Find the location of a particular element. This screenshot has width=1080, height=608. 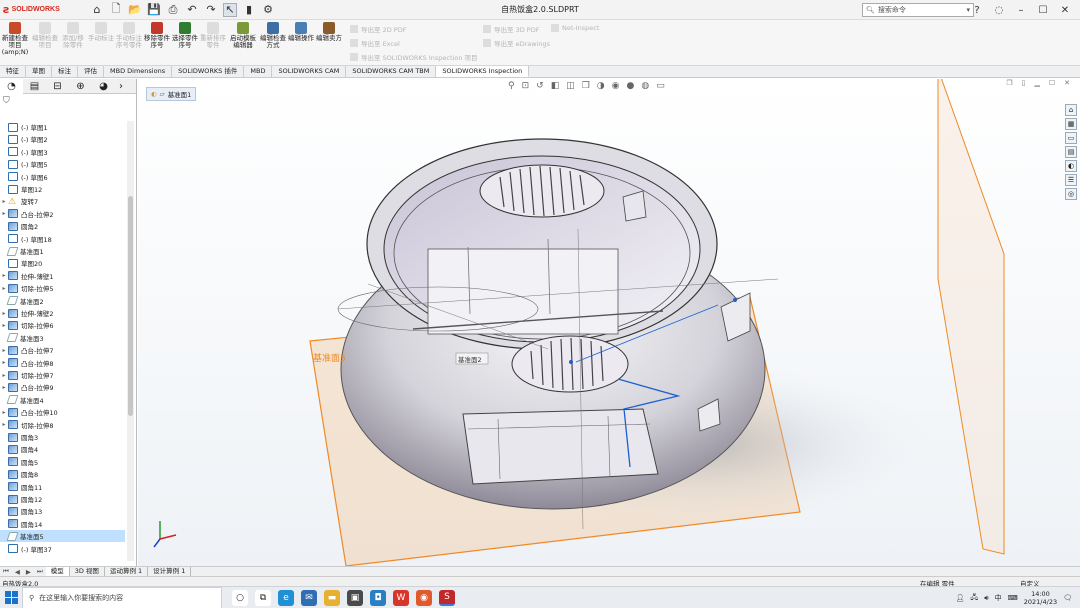

feature-tree-item: ▸ 凸台-拉伸2 is located at coordinates (62, 214).